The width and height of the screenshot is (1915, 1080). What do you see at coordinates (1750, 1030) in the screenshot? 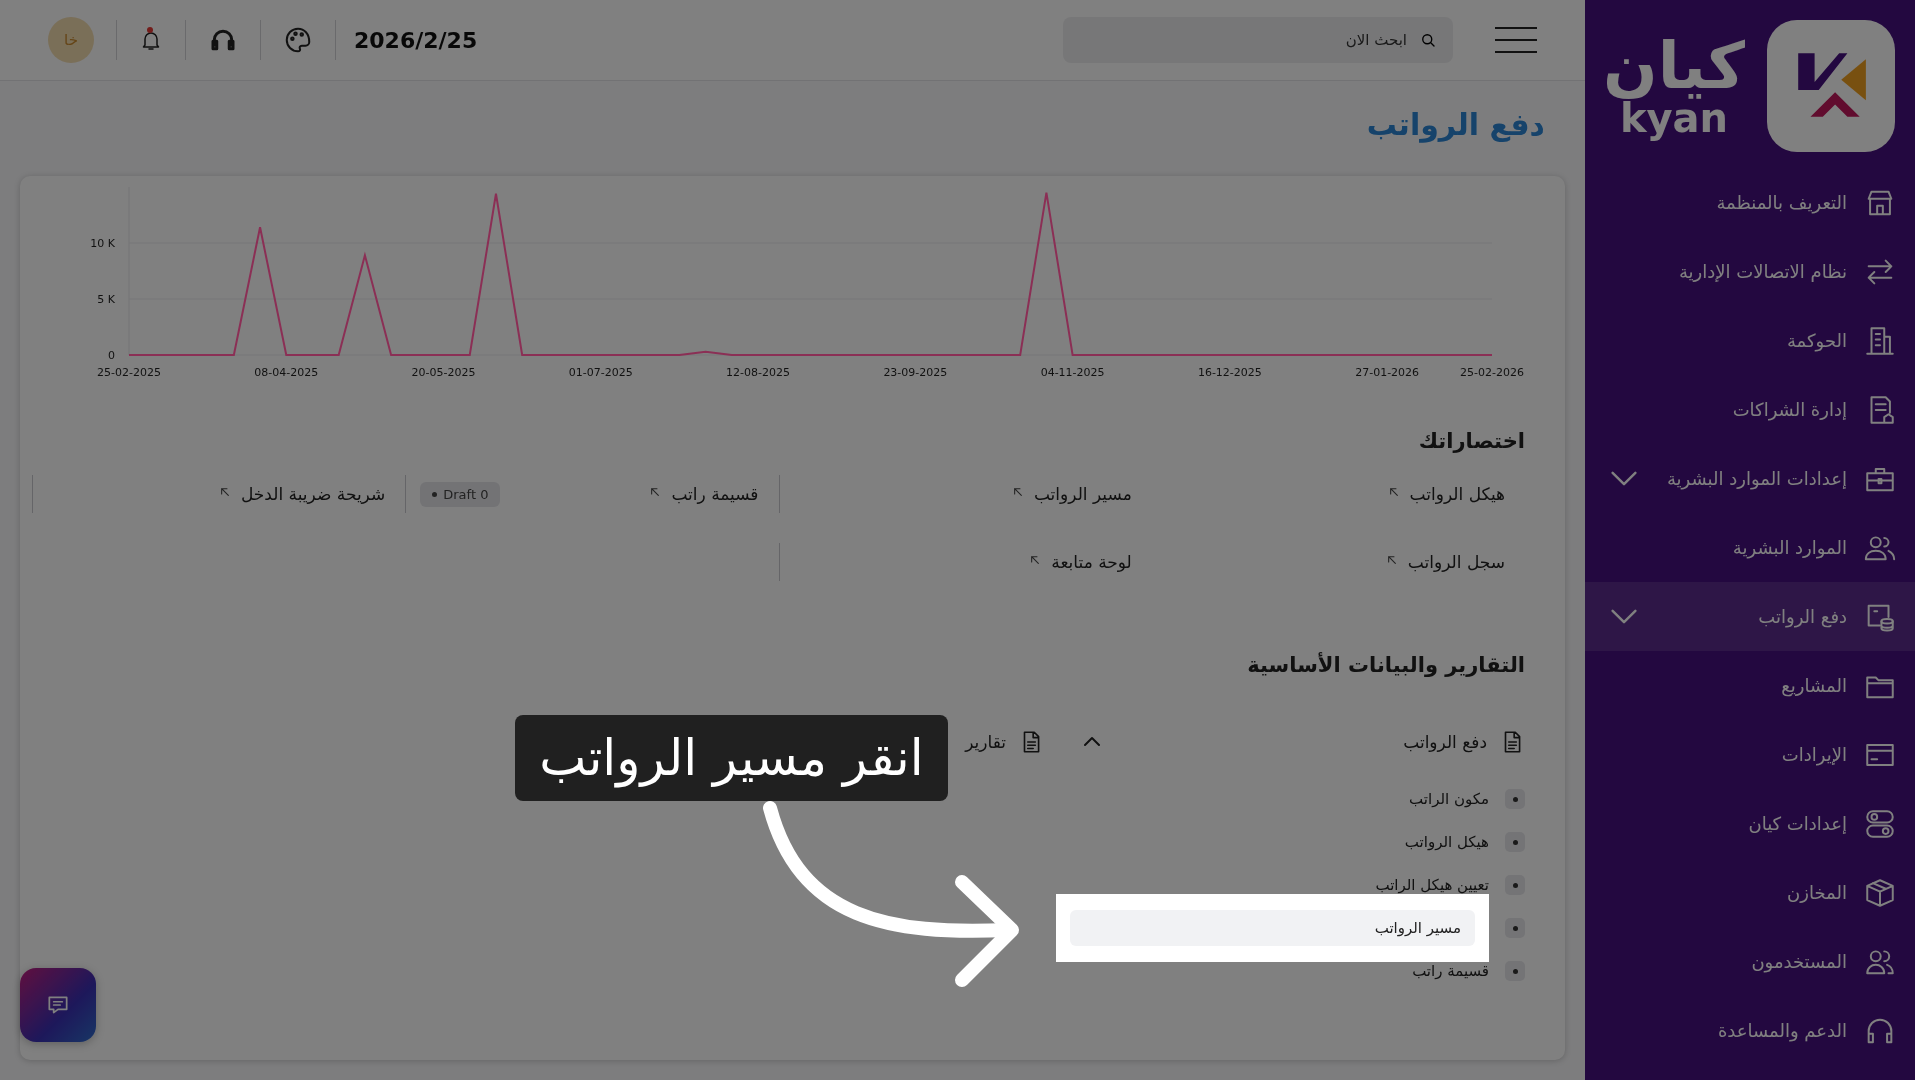
I see `sidebar-item: الدعم والمساعدة` at bounding box center [1750, 1030].